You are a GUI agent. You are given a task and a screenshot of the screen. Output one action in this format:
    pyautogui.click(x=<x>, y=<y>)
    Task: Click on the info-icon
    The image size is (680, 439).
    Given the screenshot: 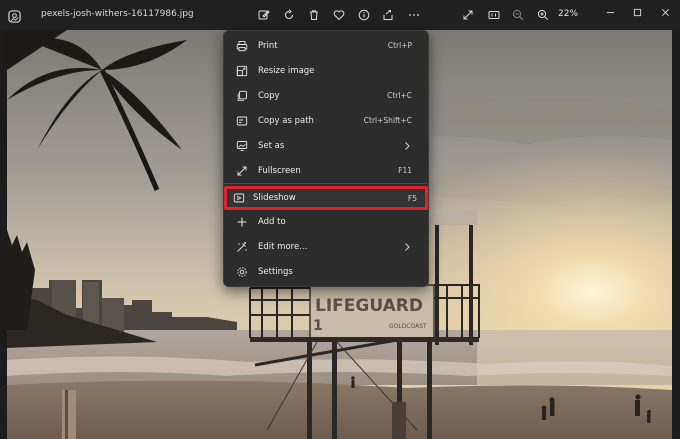 What is the action you would take?
    pyautogui.click(x=364, y=15)
    